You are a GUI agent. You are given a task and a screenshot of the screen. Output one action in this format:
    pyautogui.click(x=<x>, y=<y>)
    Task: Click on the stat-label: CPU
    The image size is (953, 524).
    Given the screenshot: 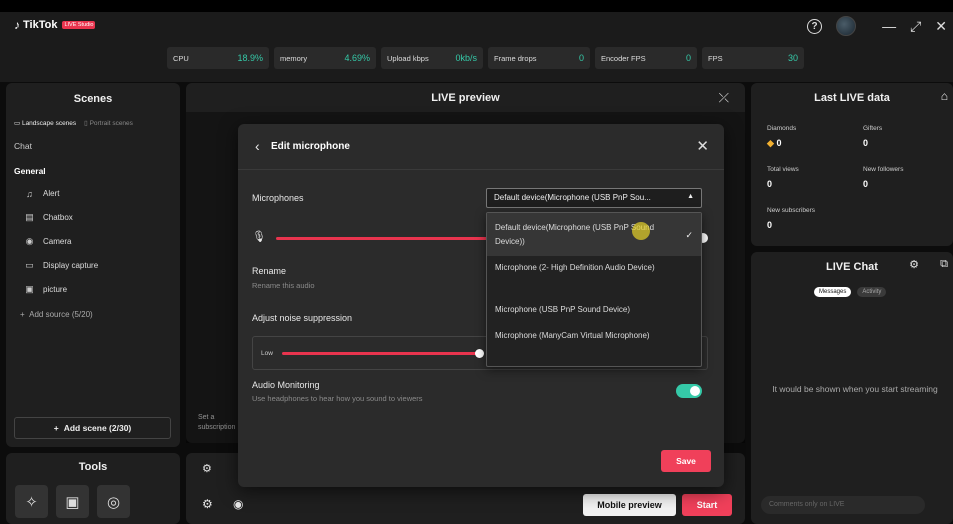 What is the action you would take?
    pyautogui.click(x=181, y=58)
    